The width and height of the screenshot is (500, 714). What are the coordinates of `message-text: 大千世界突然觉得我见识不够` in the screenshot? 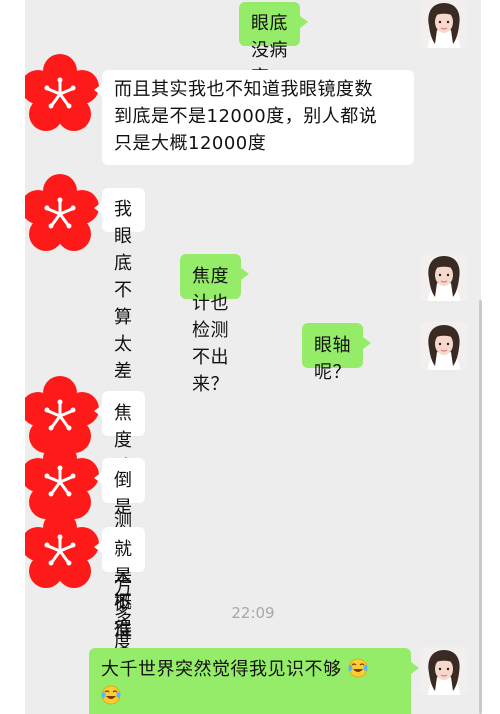 It's located at (221, 669).